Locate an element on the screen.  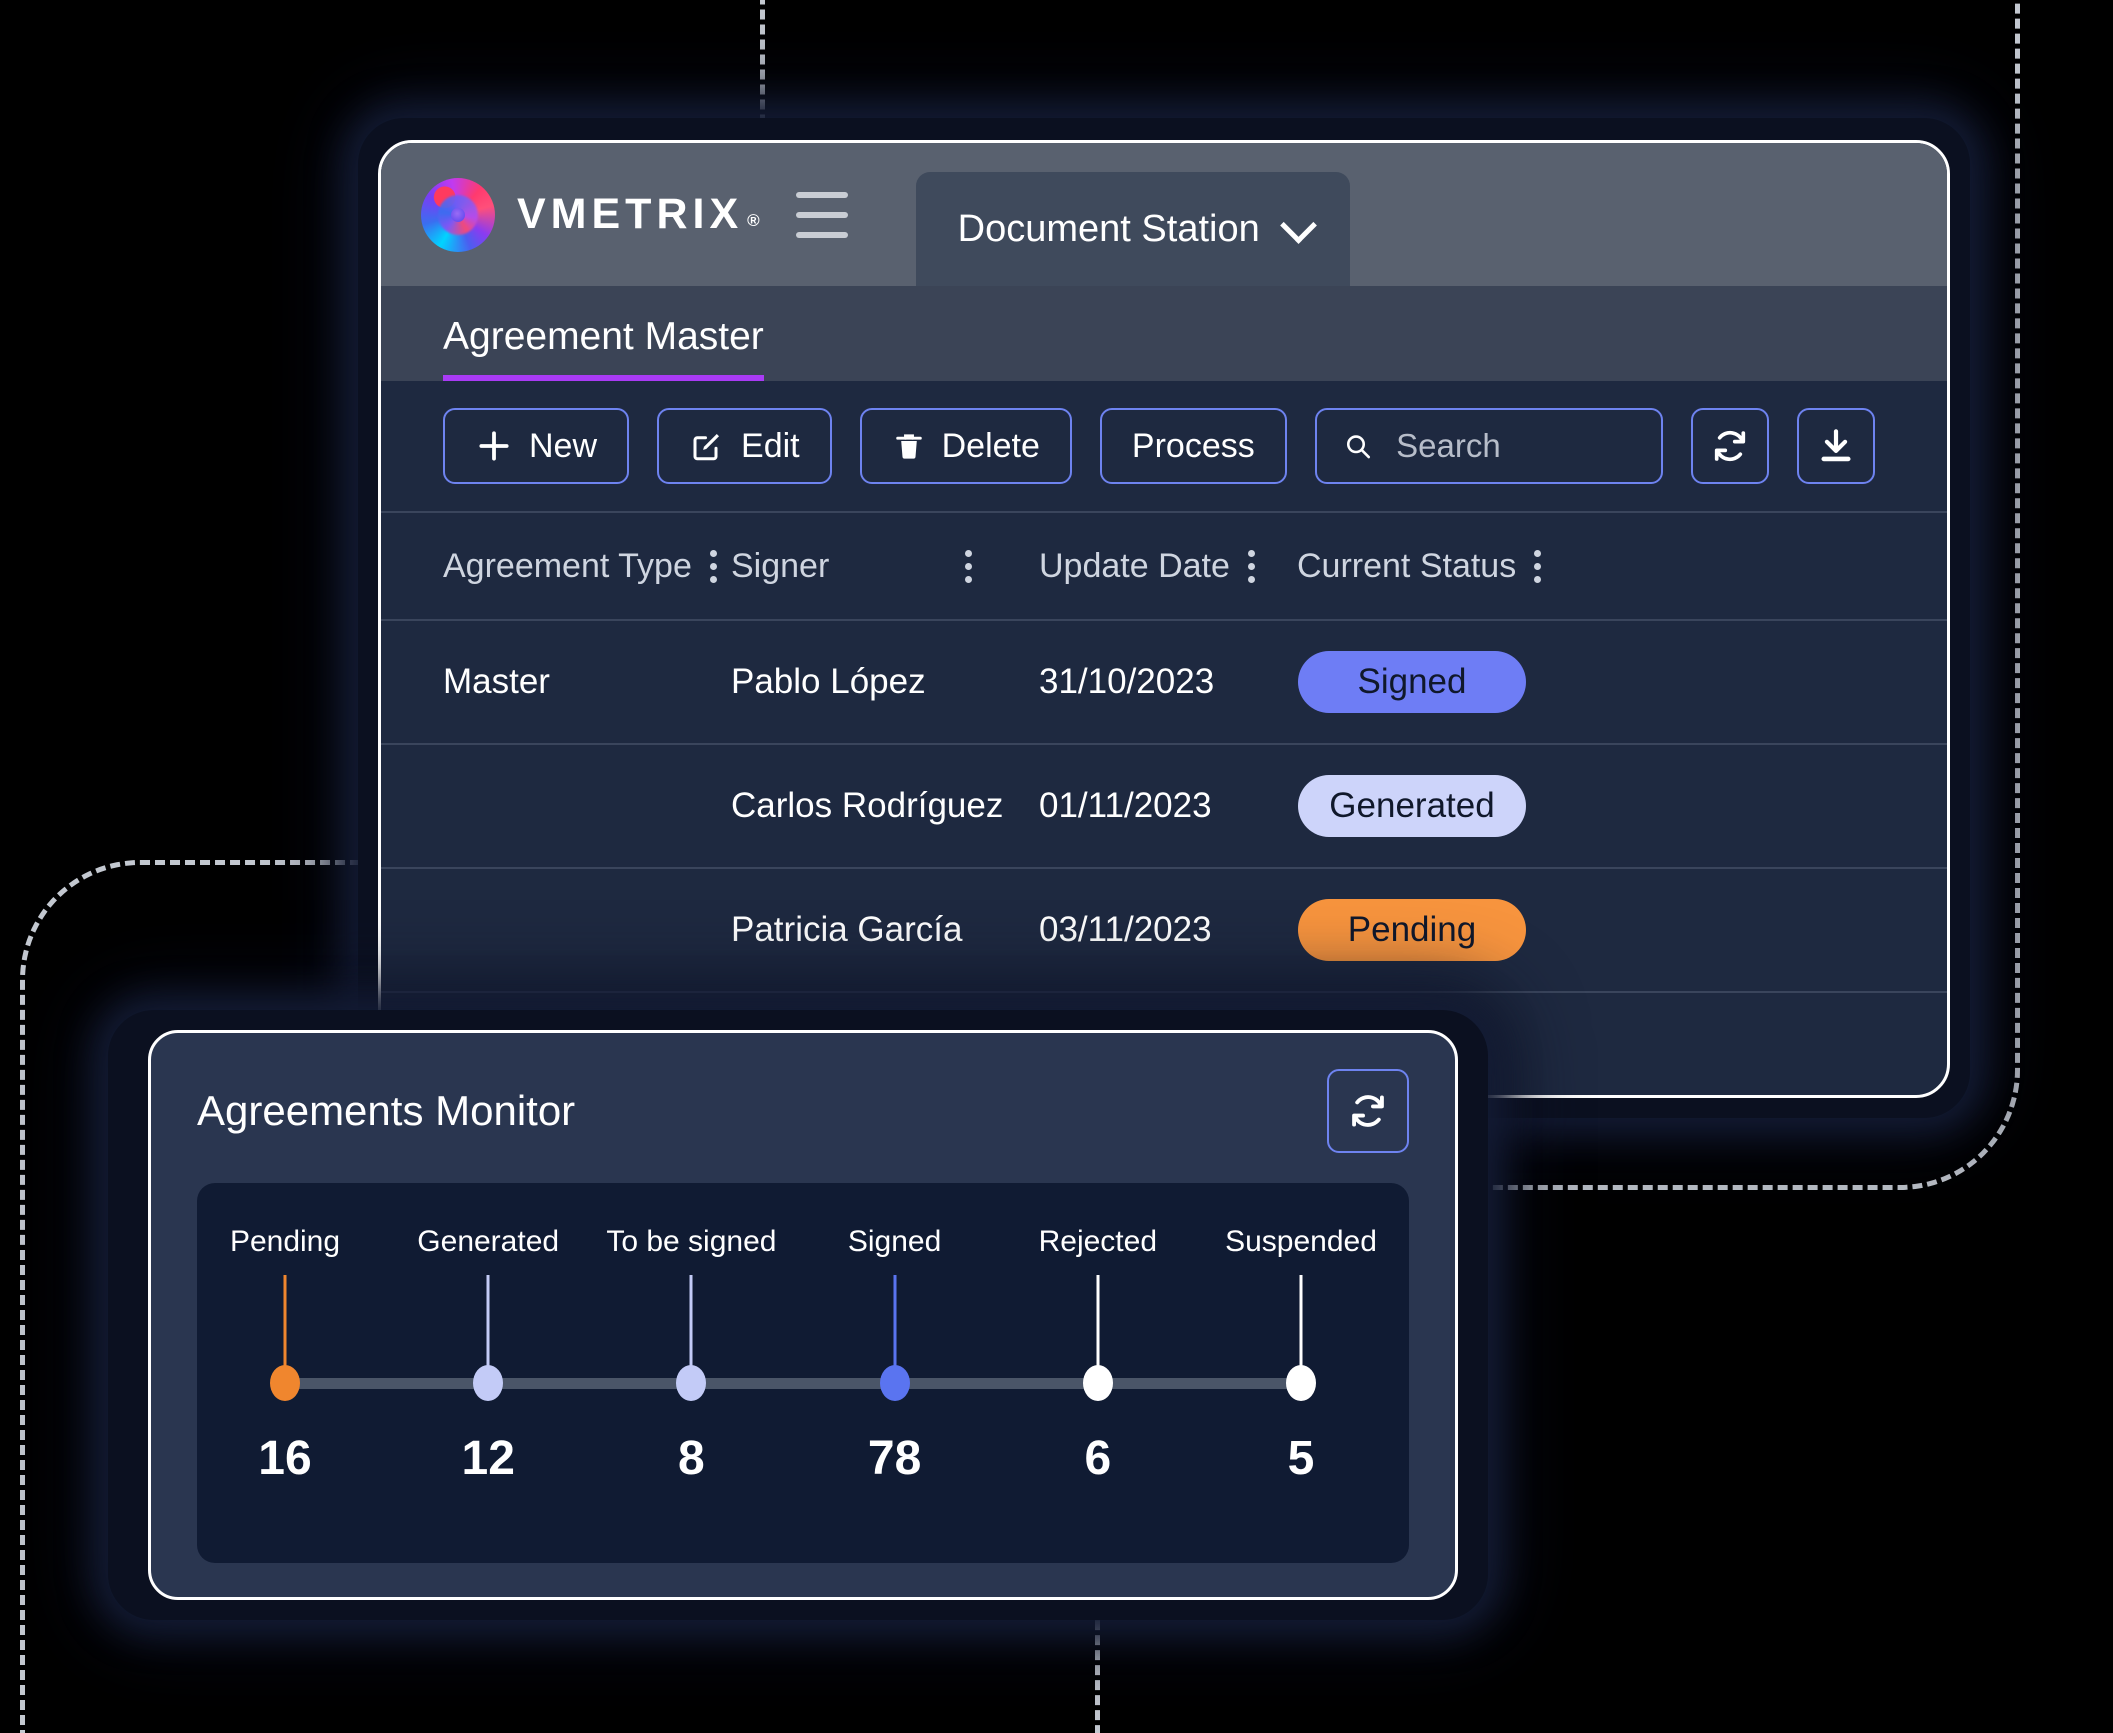
refresh-button is located at coordinates (1729, 446).